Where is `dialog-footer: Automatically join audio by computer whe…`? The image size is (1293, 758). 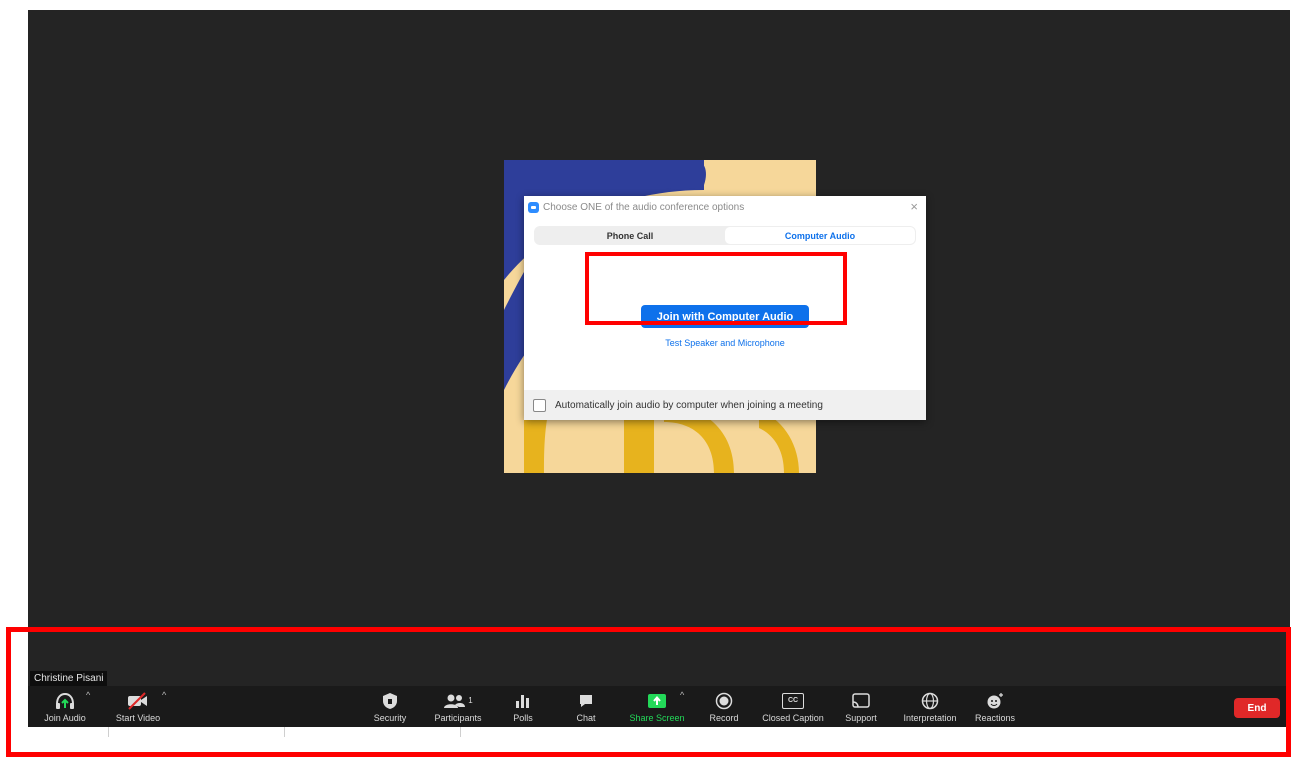 dialog-footer: Automatically join audio by computer whe… is located at coordinates (725, 405).